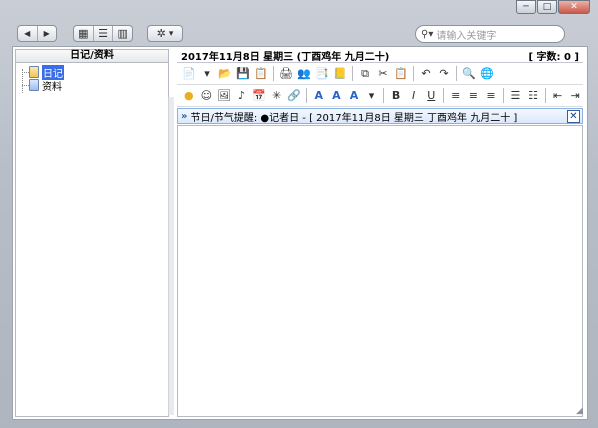 This screenshot has width=598, height=428. I want to click on toolbar-button-6: 🔗, so click(294, 96).